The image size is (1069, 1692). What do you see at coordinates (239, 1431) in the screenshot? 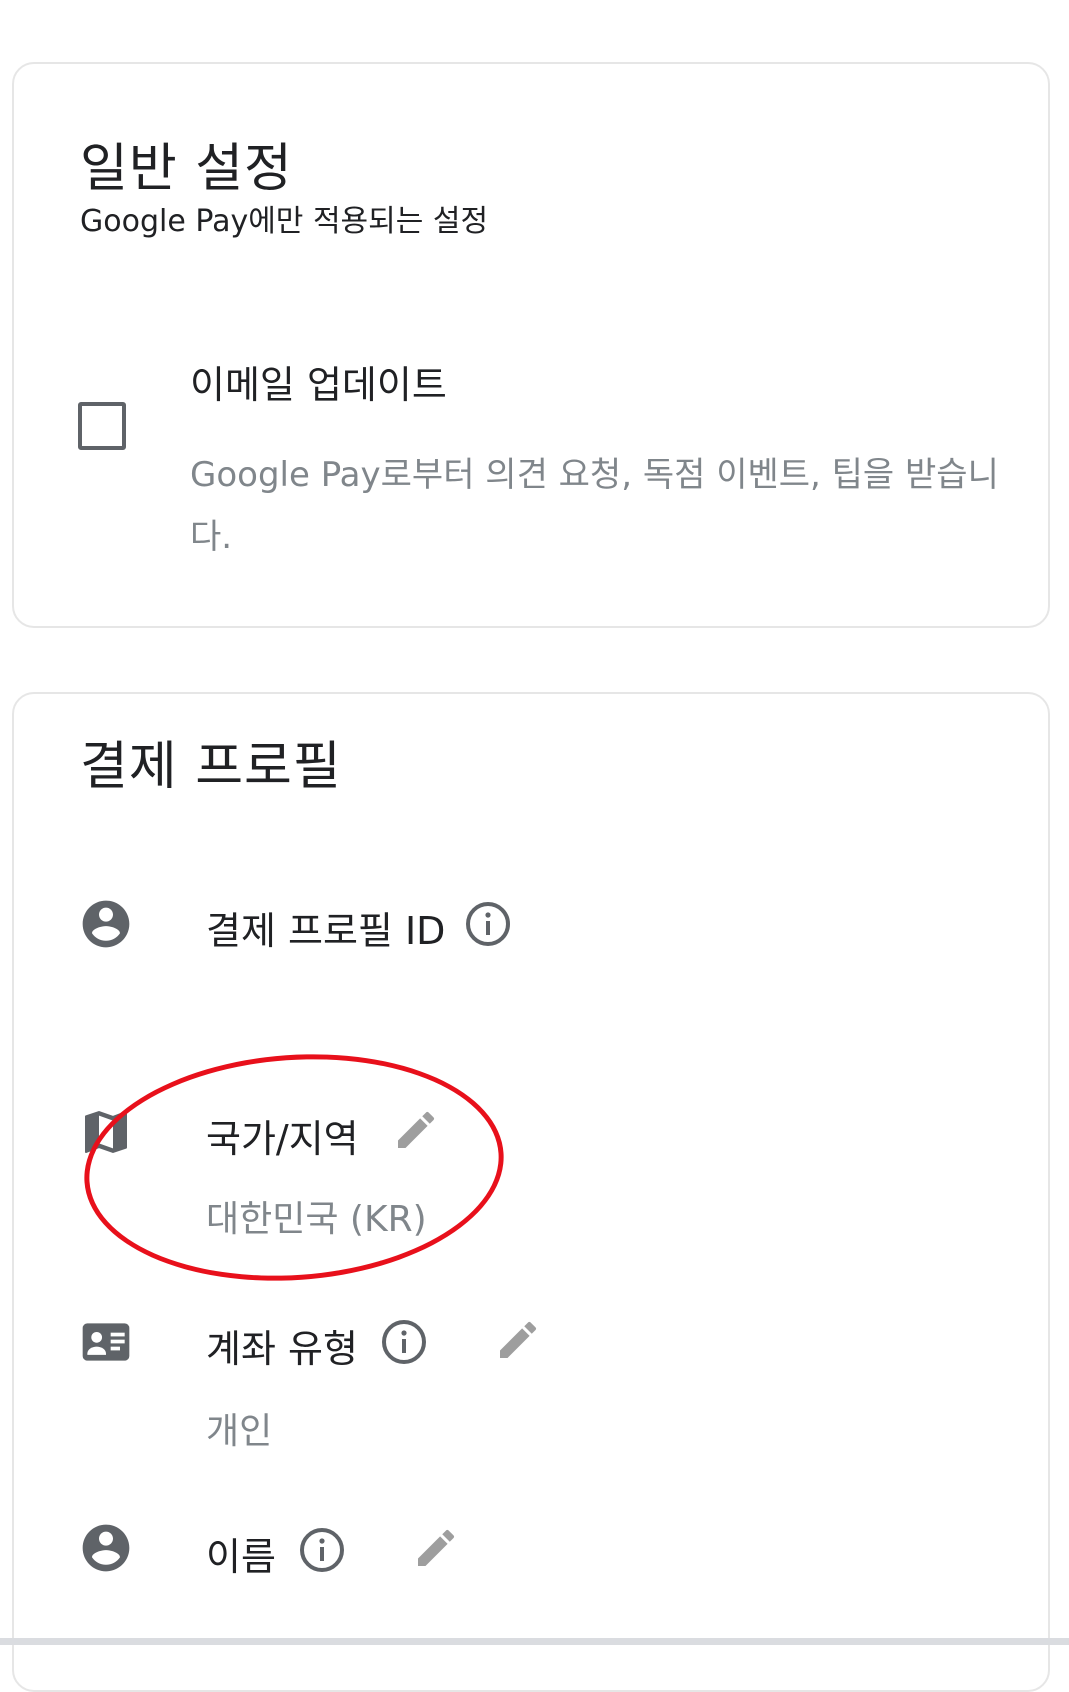
I see `account-type-value: 개인` at bounding box center [239, 1431].